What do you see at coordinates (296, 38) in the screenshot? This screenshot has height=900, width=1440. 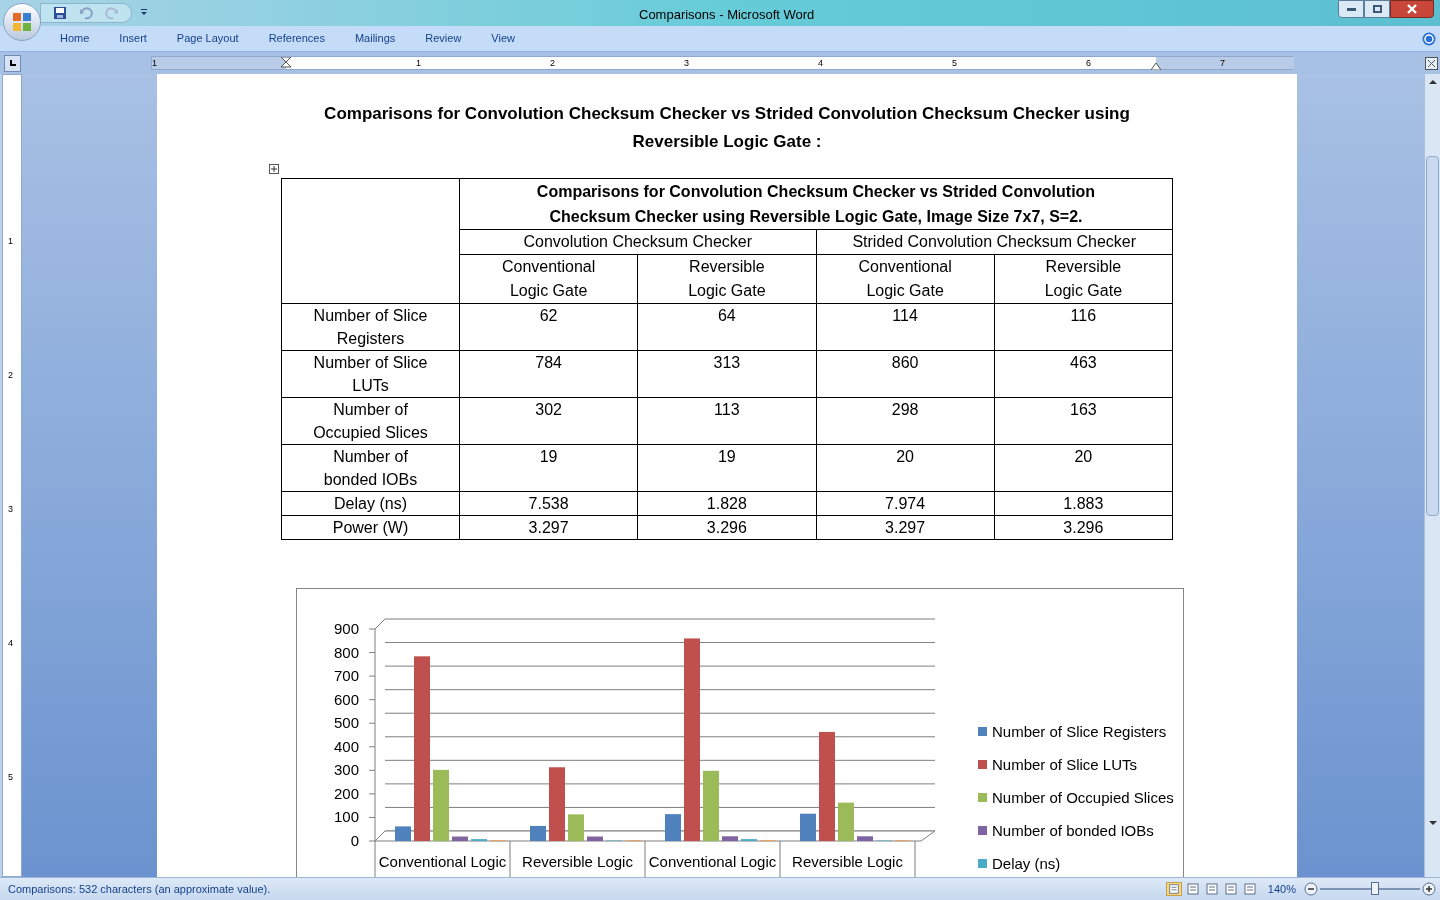 I see `ribbon-tab: References` at bounding box center [296, 38].